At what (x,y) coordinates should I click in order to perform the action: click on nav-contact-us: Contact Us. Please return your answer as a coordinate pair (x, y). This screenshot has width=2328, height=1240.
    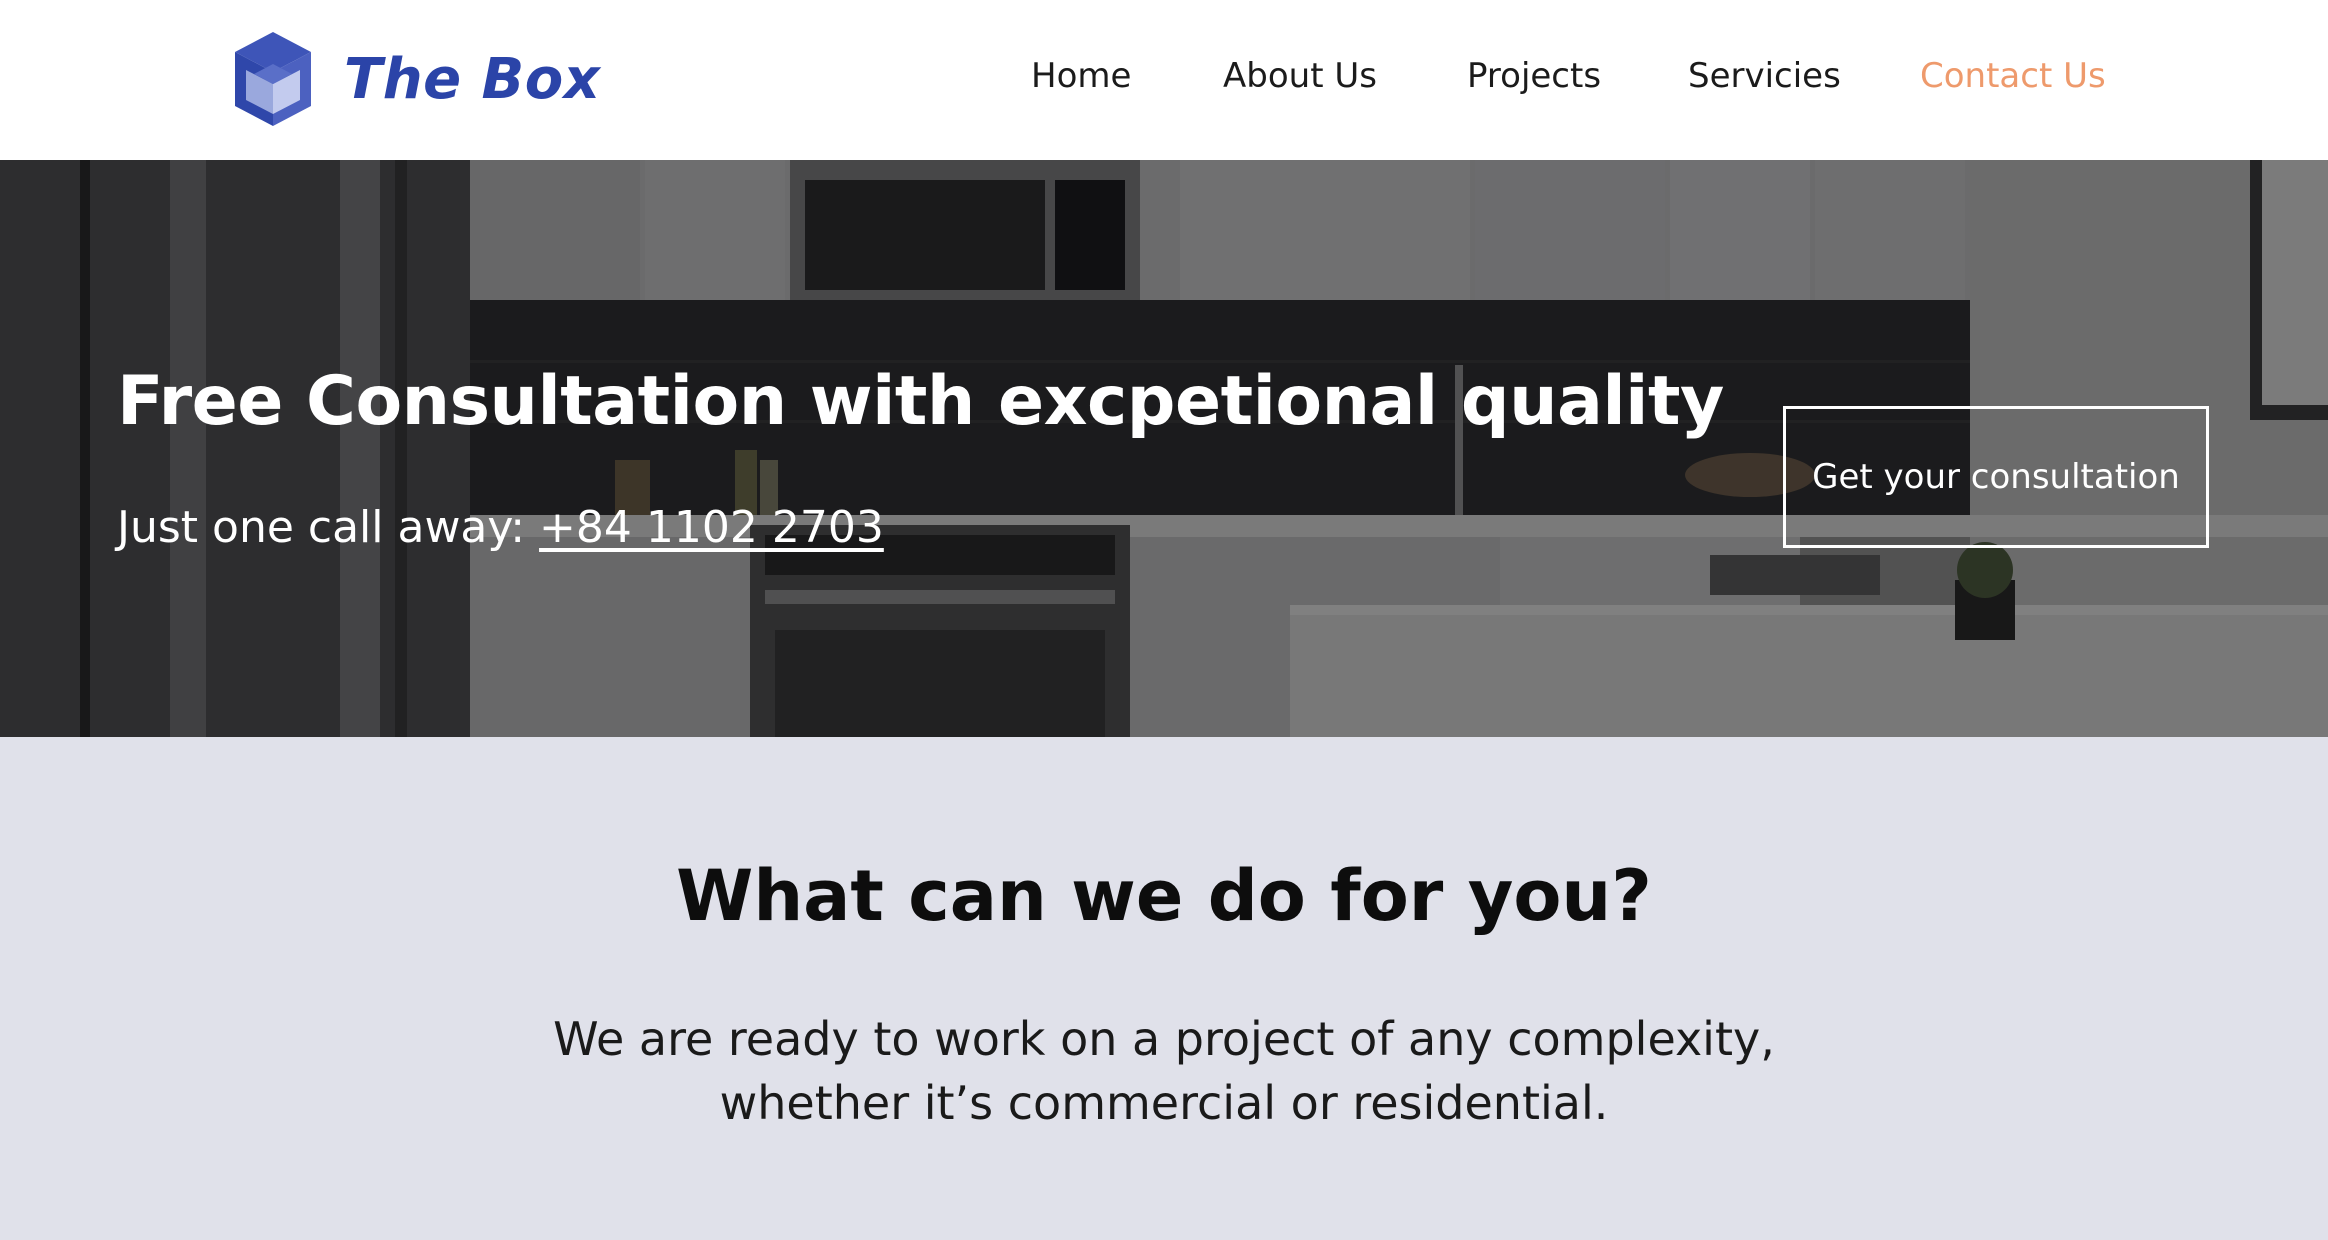
    Looking at the image, I should click on (2013, 76).